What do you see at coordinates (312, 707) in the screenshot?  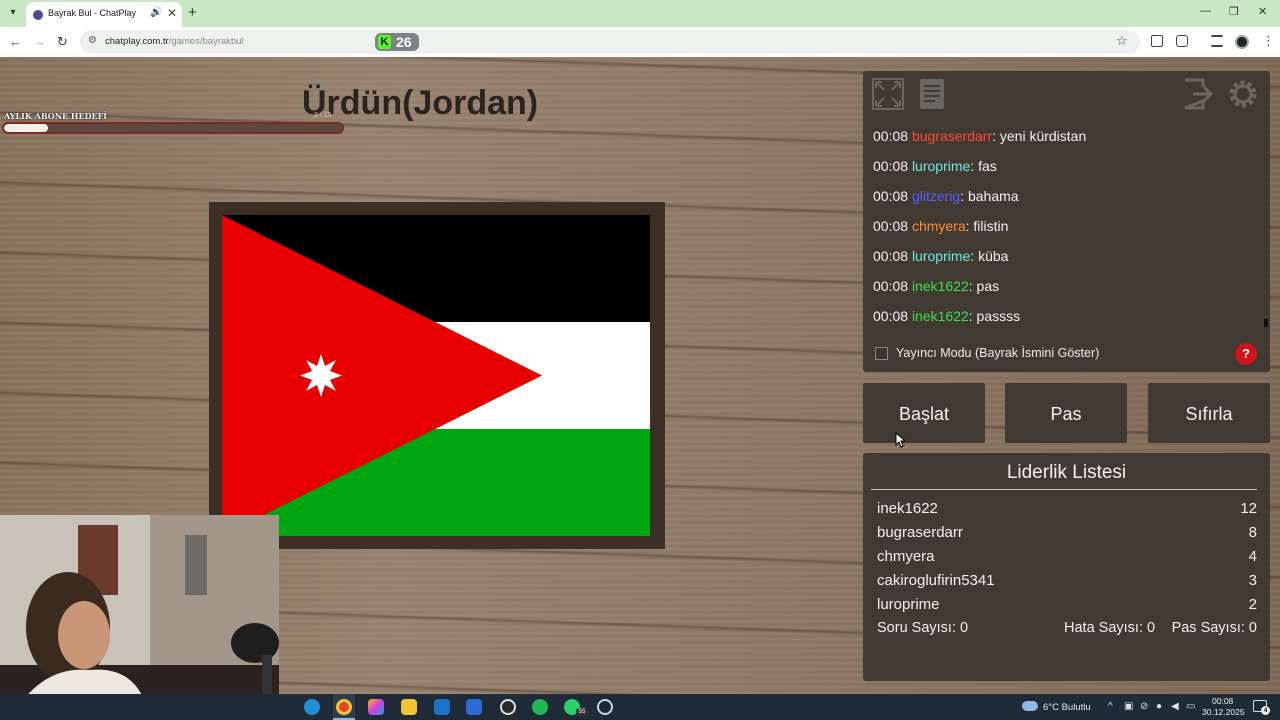 I see `edge-icon` at bounding box center [312, 707].